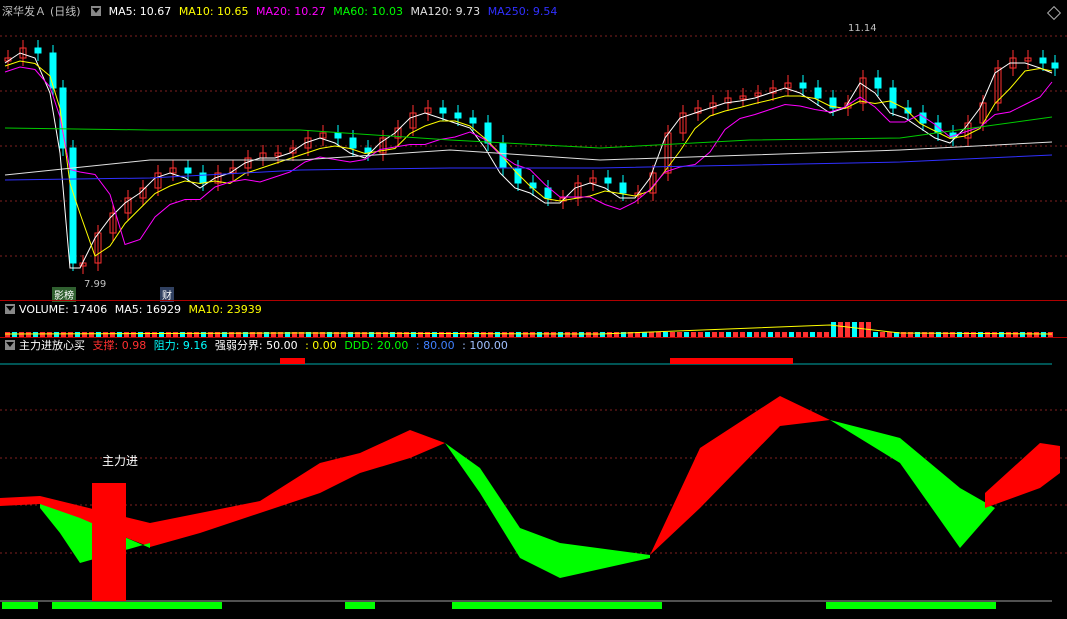  Describe the element at coordinates (533, 319) in the screenshot. I see `volume-panel: VOLUME: 17406 MA5: 16929 MA10: 23939` at that location.